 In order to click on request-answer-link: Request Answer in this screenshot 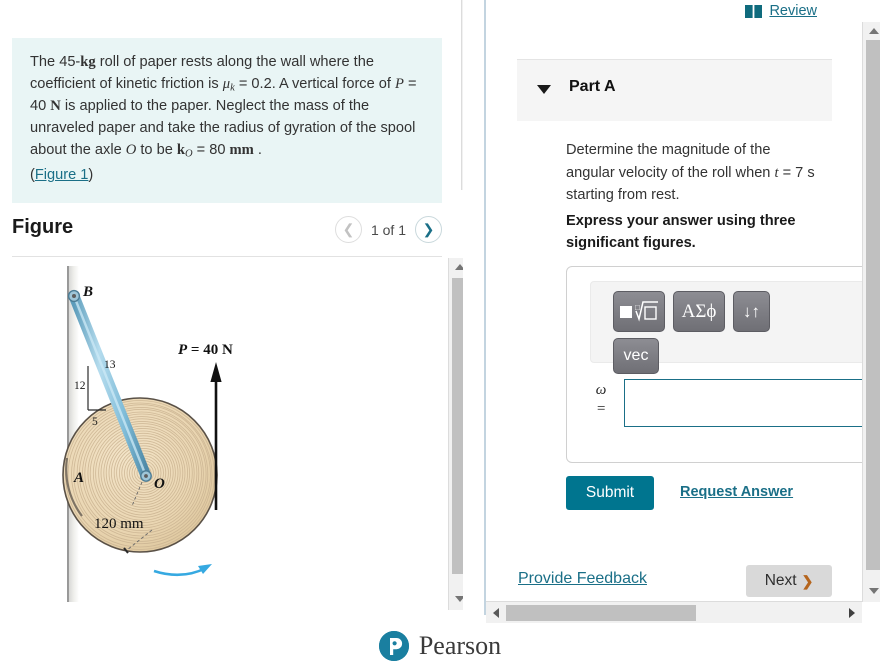, I will do `click(736, 492)`.